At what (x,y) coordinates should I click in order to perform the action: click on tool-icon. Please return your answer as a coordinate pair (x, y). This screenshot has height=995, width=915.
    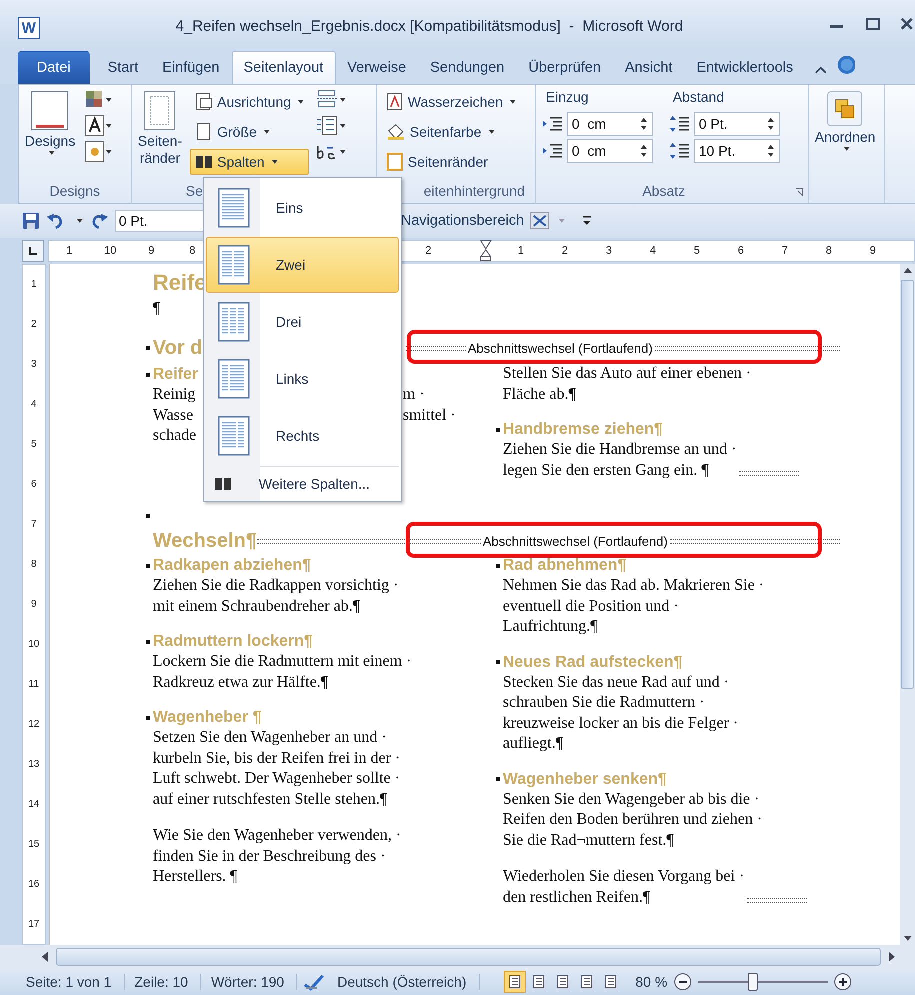
    Looking at the image, I should click on (540, 221).